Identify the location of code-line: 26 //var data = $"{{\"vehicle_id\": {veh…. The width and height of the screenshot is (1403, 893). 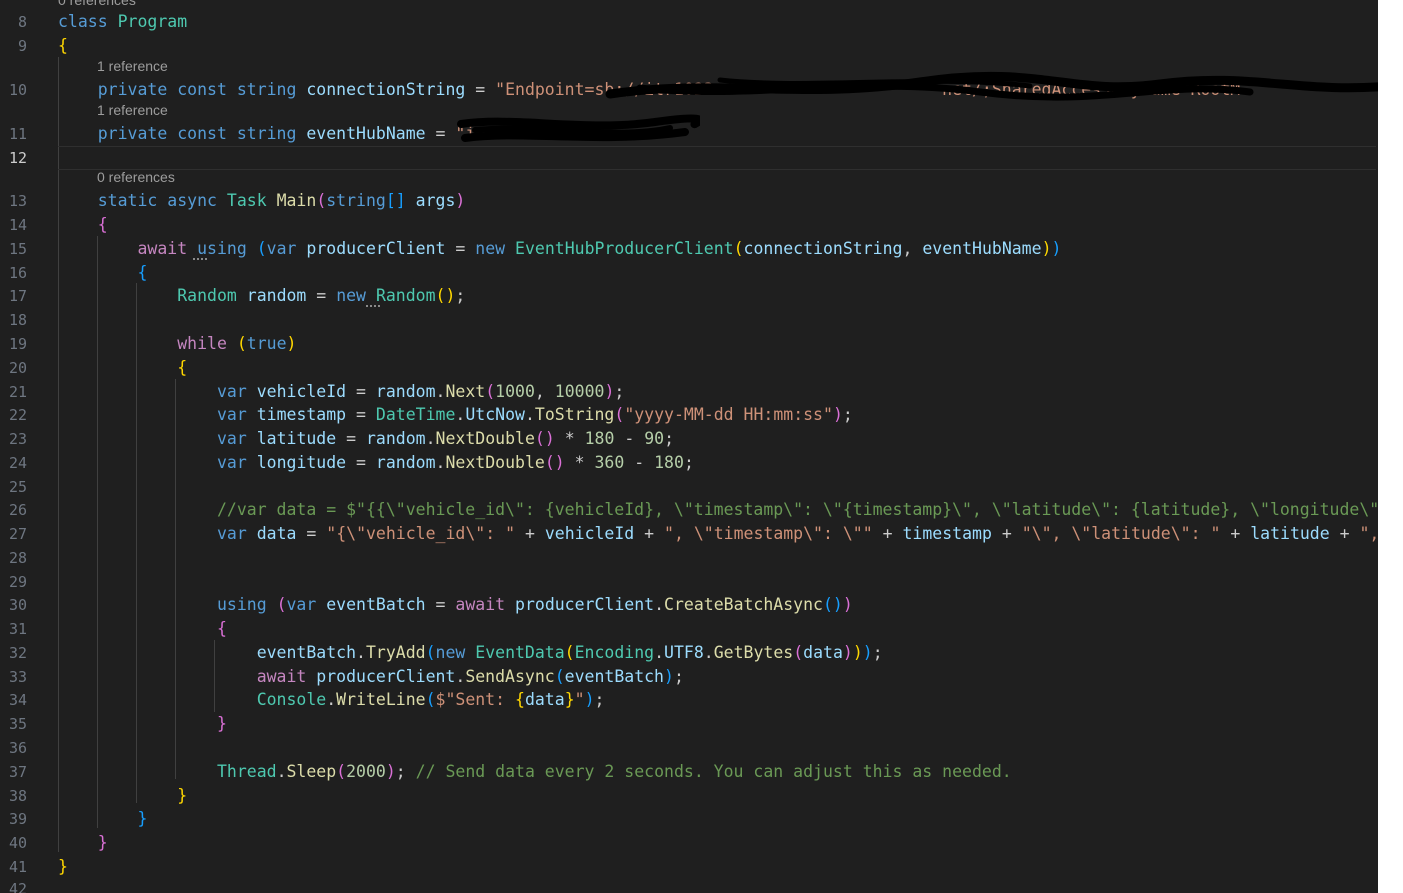
(689, 510).